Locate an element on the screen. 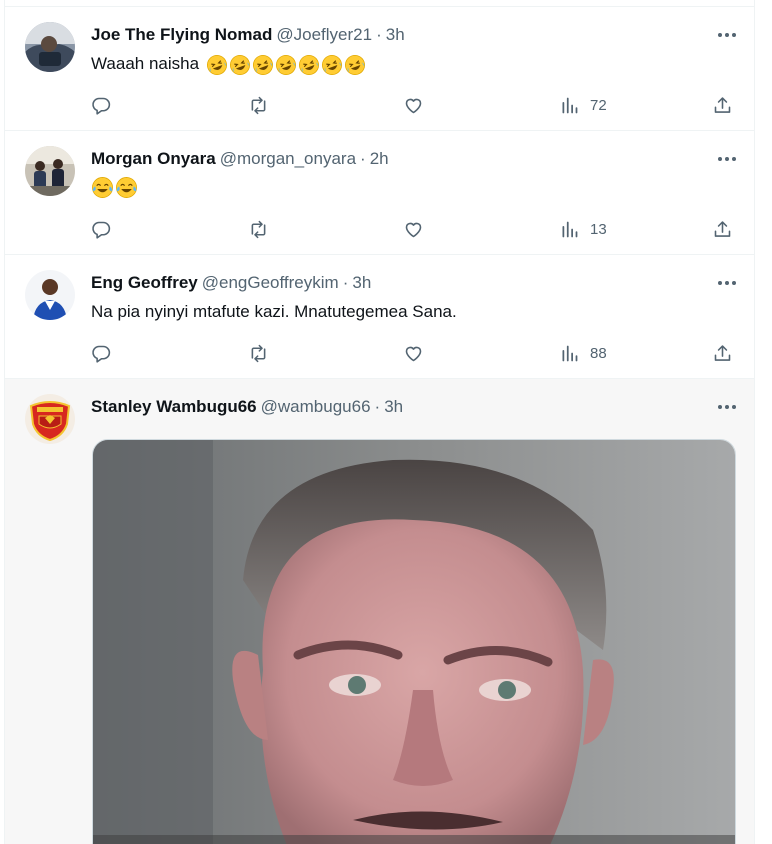  views-button: 13 is located at coordinates (583, 229).